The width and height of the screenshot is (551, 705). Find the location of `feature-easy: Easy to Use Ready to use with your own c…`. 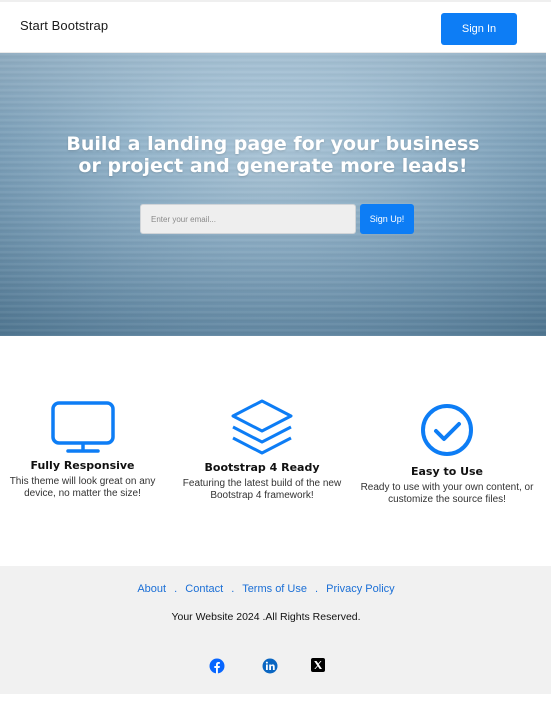

feature-easy: Easy to Use Ready to use with your own c… is located at coordinates (447, 455).